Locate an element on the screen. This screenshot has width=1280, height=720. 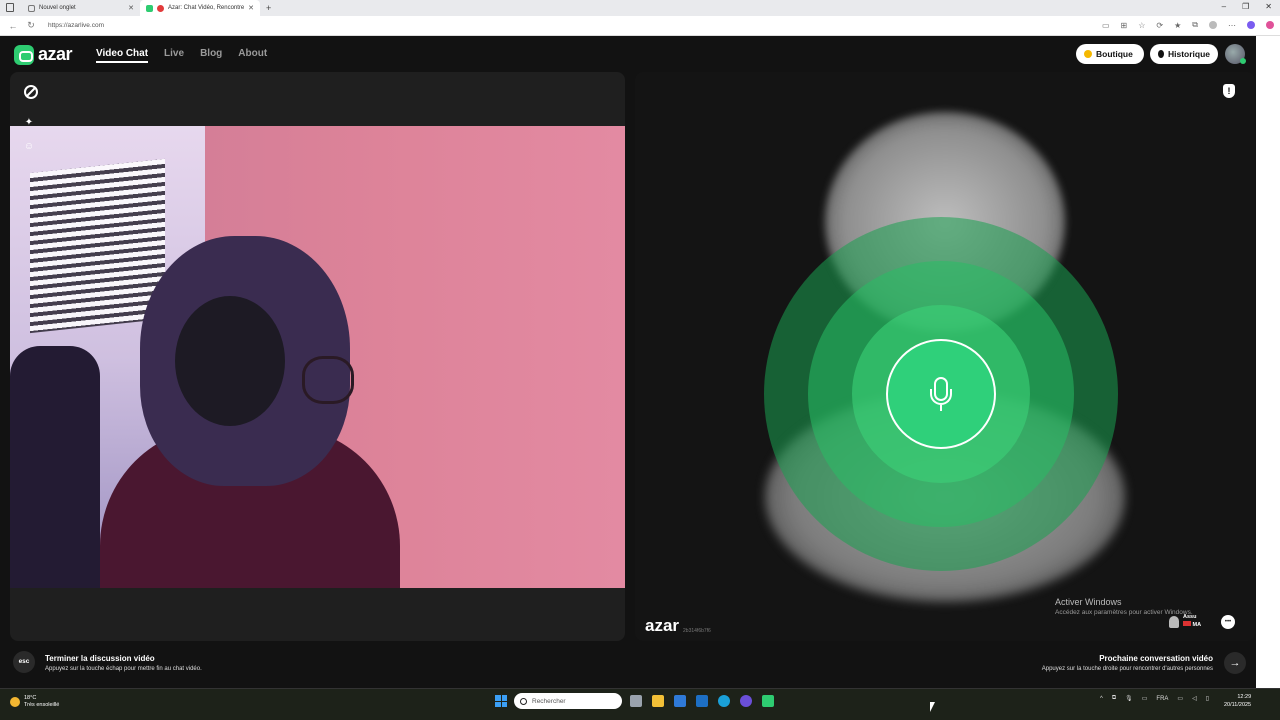
windows-start-icon is located at coordinates (501, 701).